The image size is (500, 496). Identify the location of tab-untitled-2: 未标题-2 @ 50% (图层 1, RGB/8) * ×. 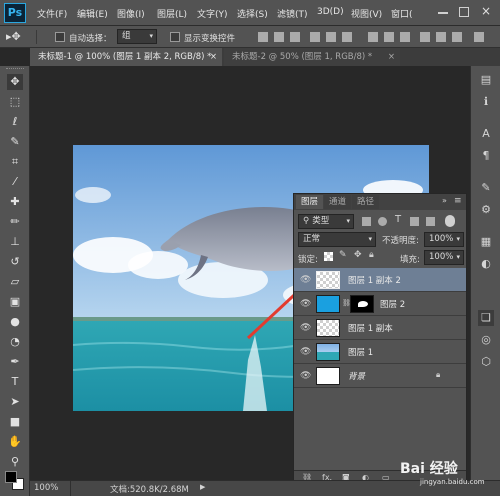
(312, 57).